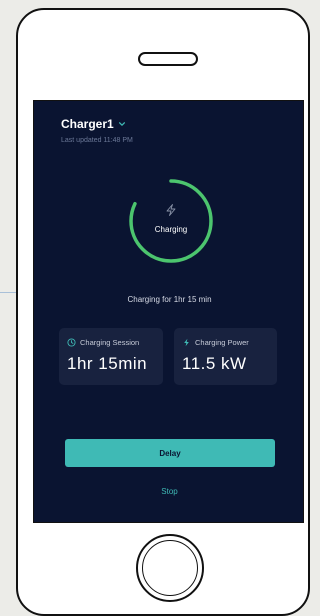 The width and height of the screenshot is (320, 616). What do you see at coordinates (186, 342) in the screenshot?
I see `lightning-bolt-icon` at bounding box center [186, 342].